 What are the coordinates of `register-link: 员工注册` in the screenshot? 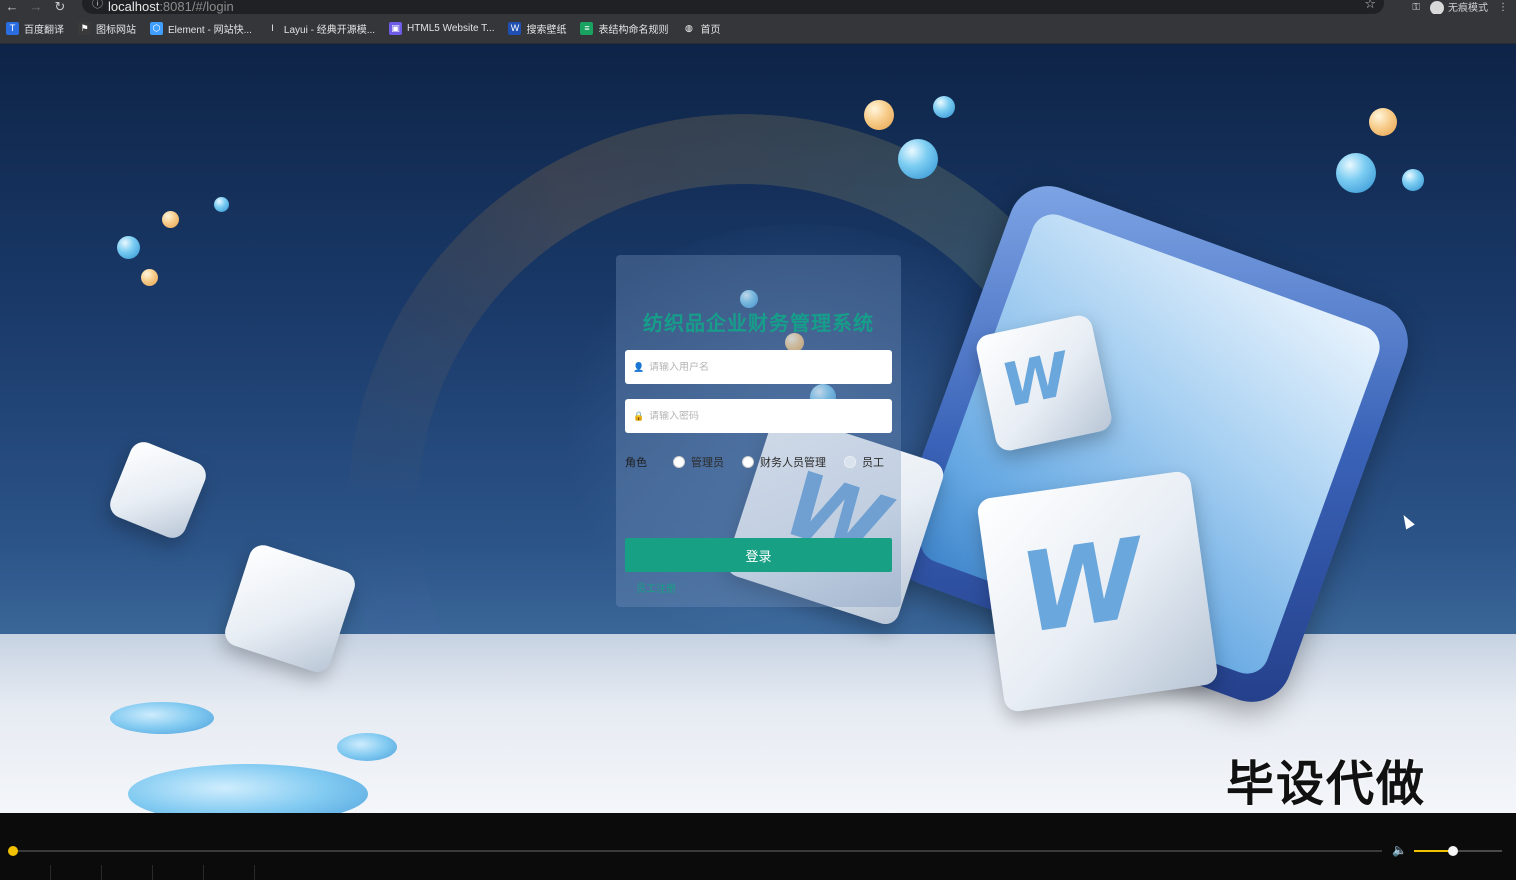 It's located at (656, 587).